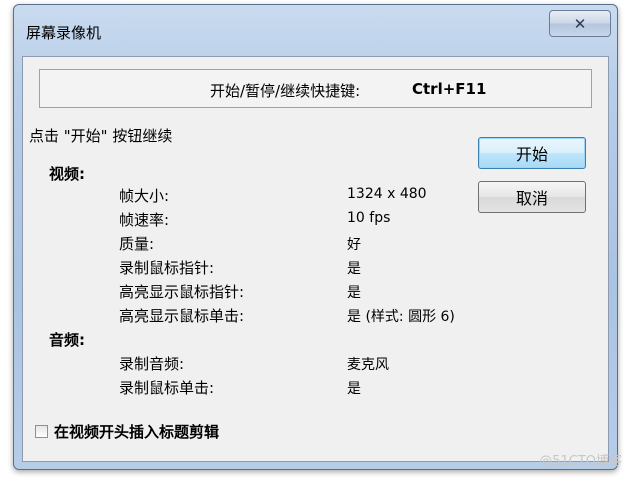 This screenshot has width=630, height=477. Describe the element at coordinates (67, 340) in the screenshot. I see `audio-section-title: 音频:` at that location.